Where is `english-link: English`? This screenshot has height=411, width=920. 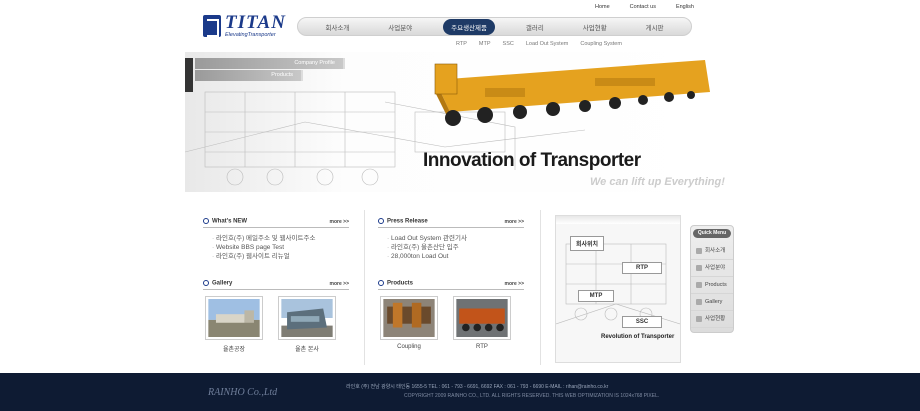 english-link: English is located at coordinates (685, 7).